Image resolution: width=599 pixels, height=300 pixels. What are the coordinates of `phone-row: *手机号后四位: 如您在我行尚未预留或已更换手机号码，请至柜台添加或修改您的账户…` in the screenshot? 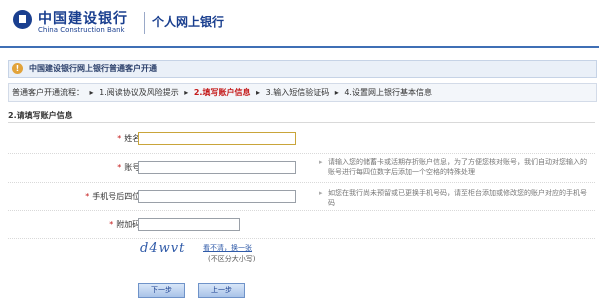 It's located at (301, 196).